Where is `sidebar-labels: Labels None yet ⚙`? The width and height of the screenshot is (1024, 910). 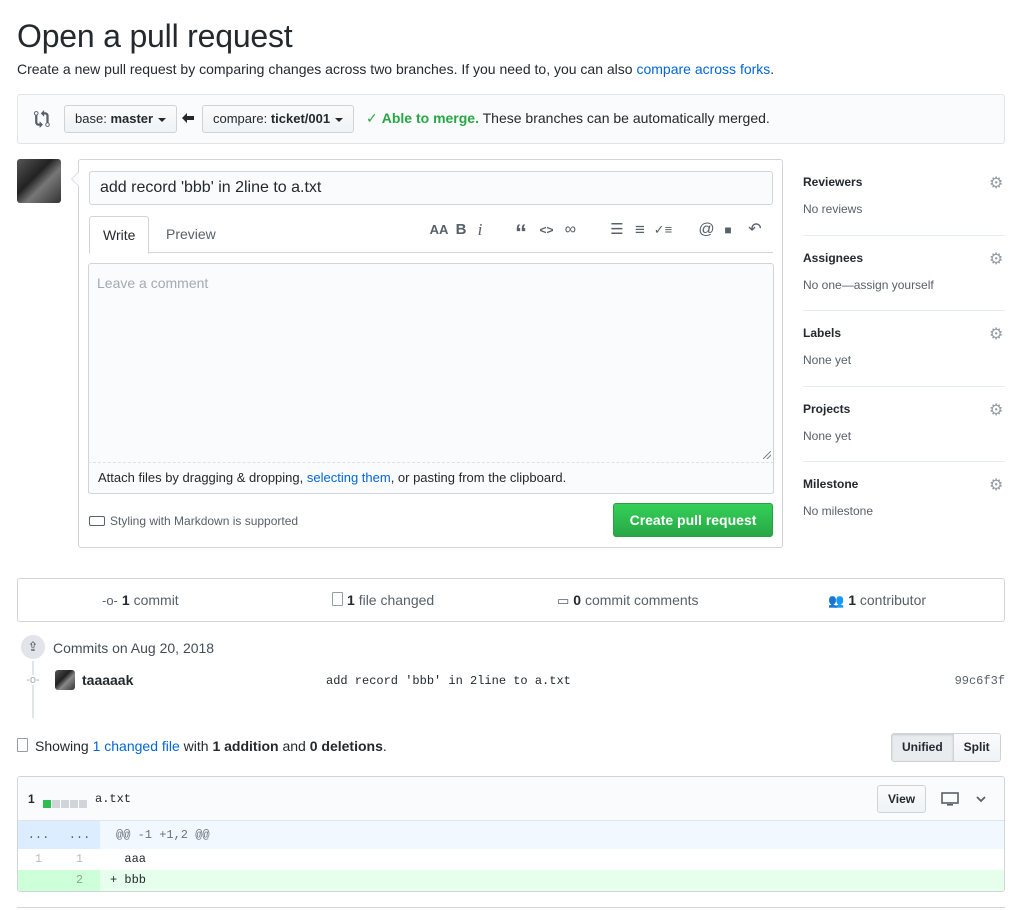 sidebar-labels: Labels None yet ⚙ is located at coordinates (904, 349).